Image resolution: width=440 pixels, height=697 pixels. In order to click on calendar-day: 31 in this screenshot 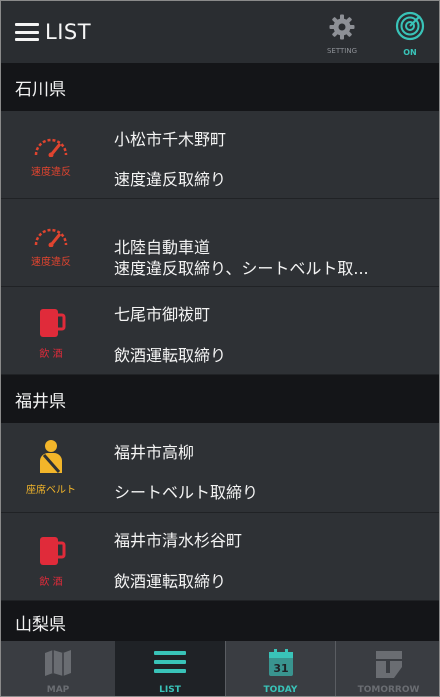, I will do `click(280, 668)`.